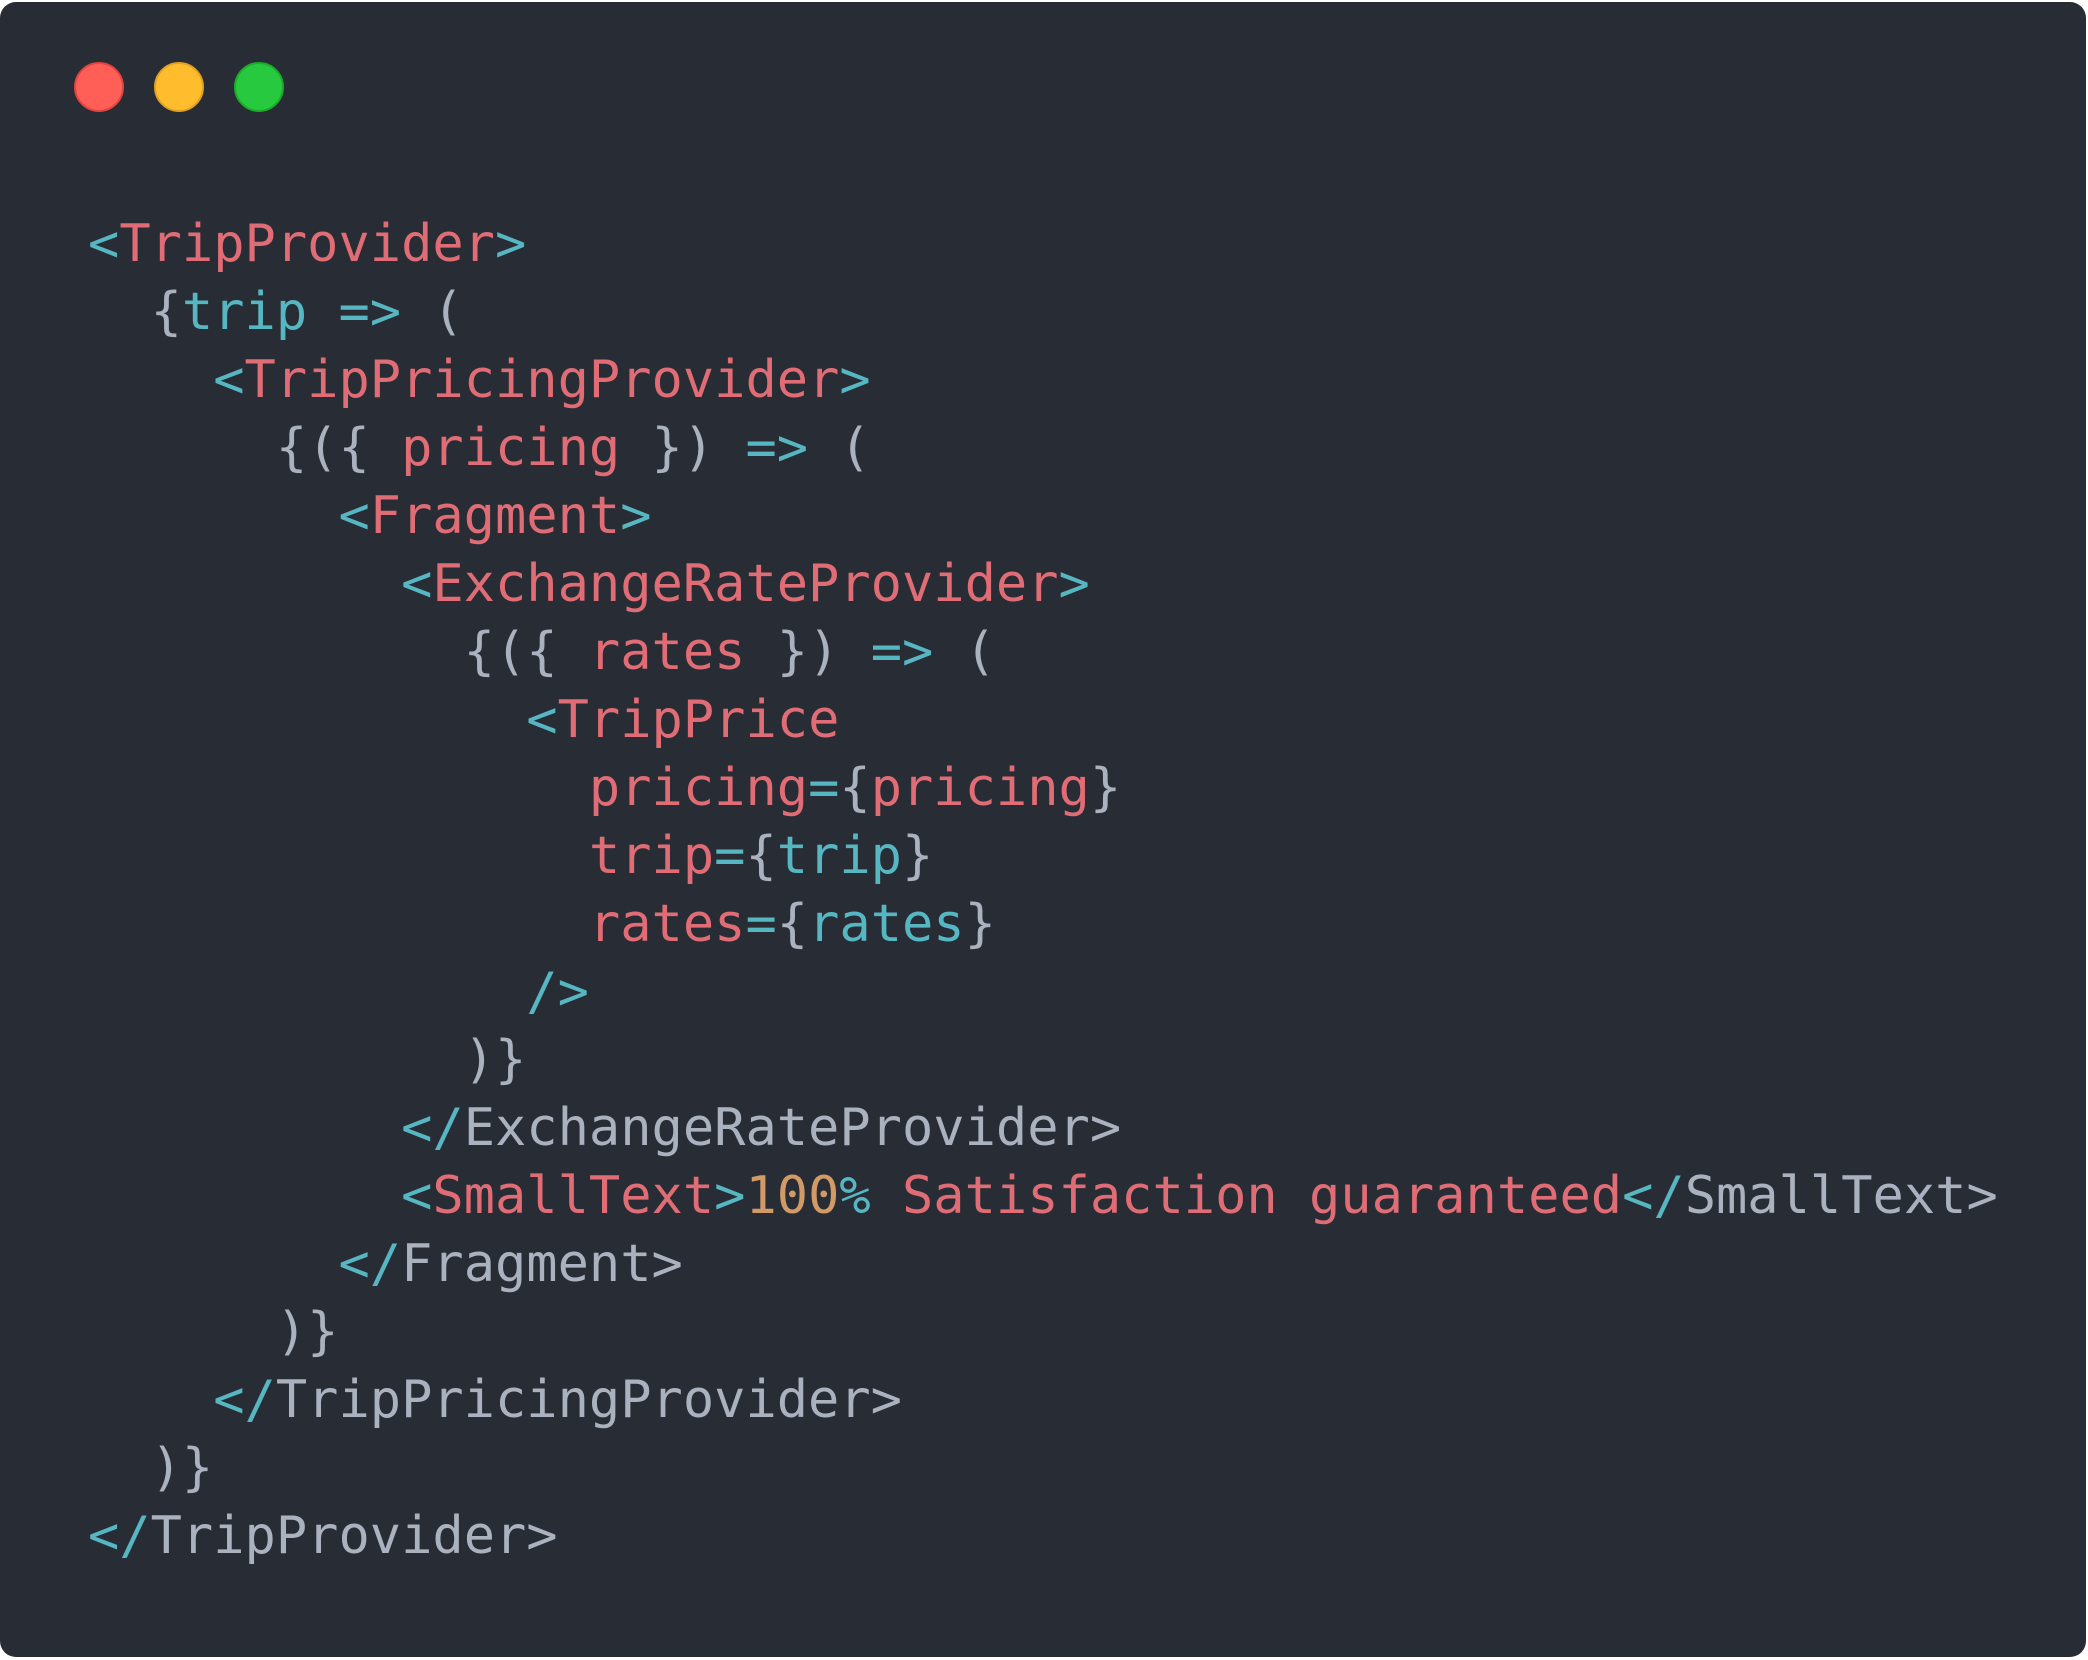 The image size is (2088, 1660). Describe the element at coordinates (99, 87) in the screenshot. I see `close-button` at that location.